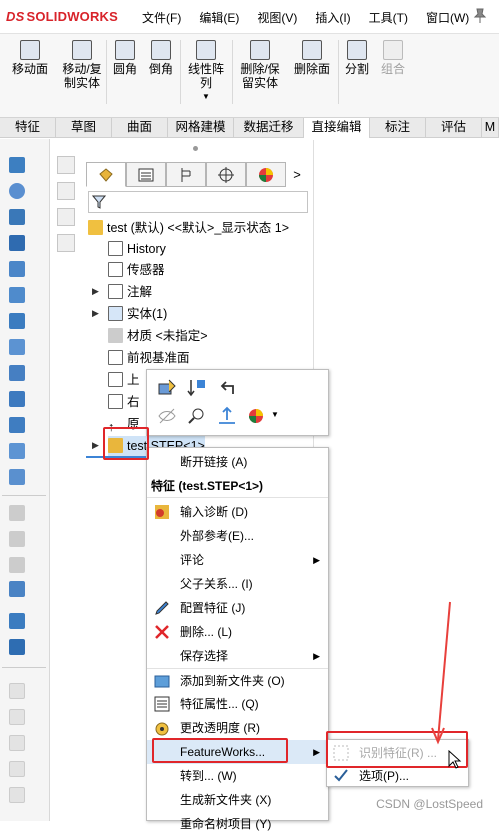 This screenshot has height=836, width=499. Describe the element at coordinates (167, 416) in the screenshot. I see `hide-icon` at that location.